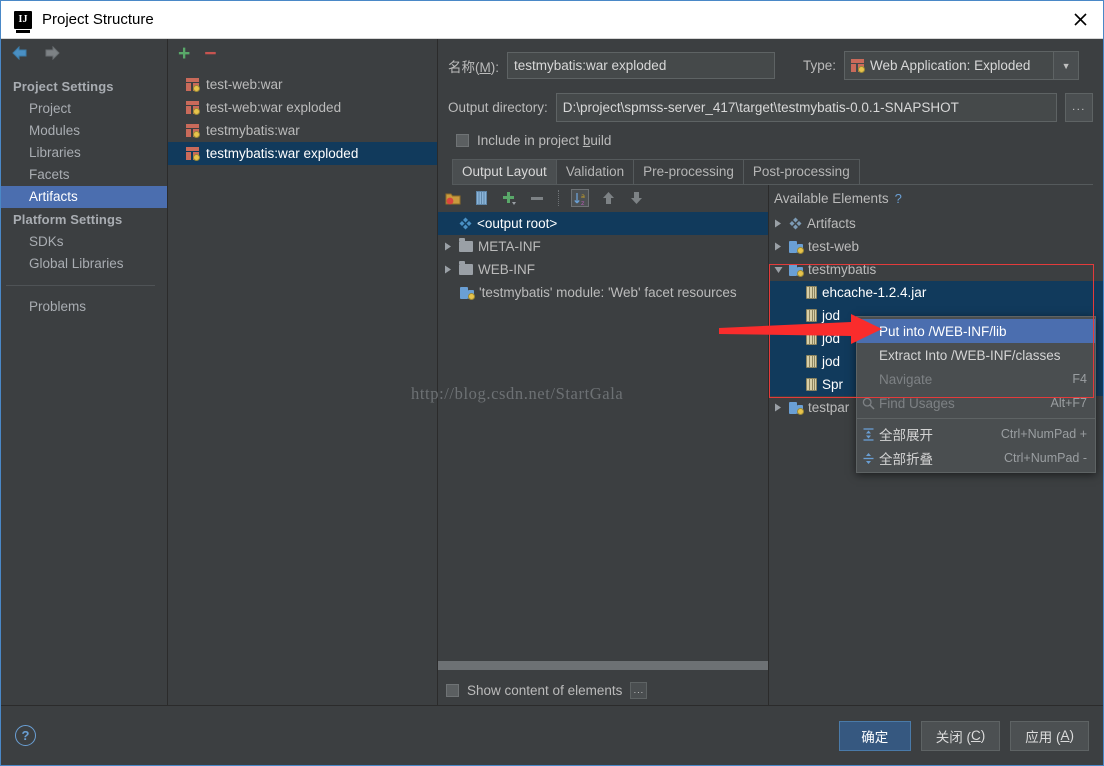  Describe the element at coordinates (80, 285) in the screenshot. I see `sidebar-divider` at that location.